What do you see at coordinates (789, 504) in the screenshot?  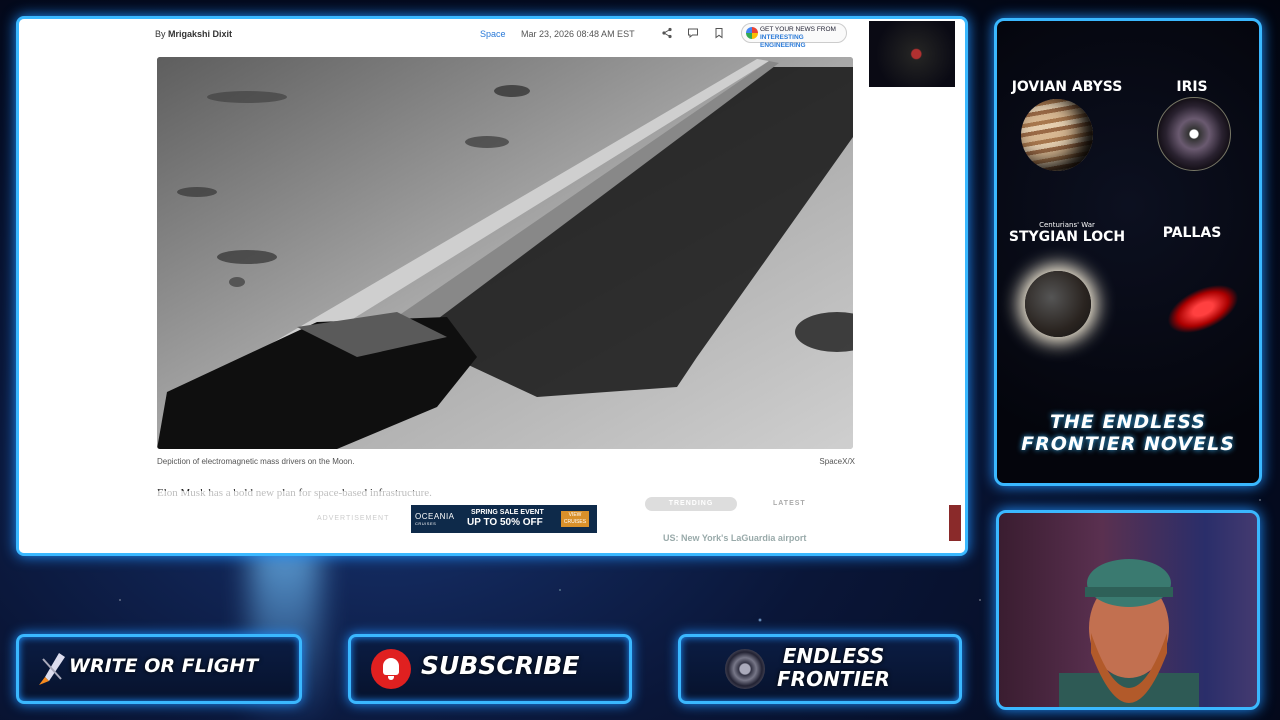 I see `tab-latest: LATEST` at bounding box center [789, 504].